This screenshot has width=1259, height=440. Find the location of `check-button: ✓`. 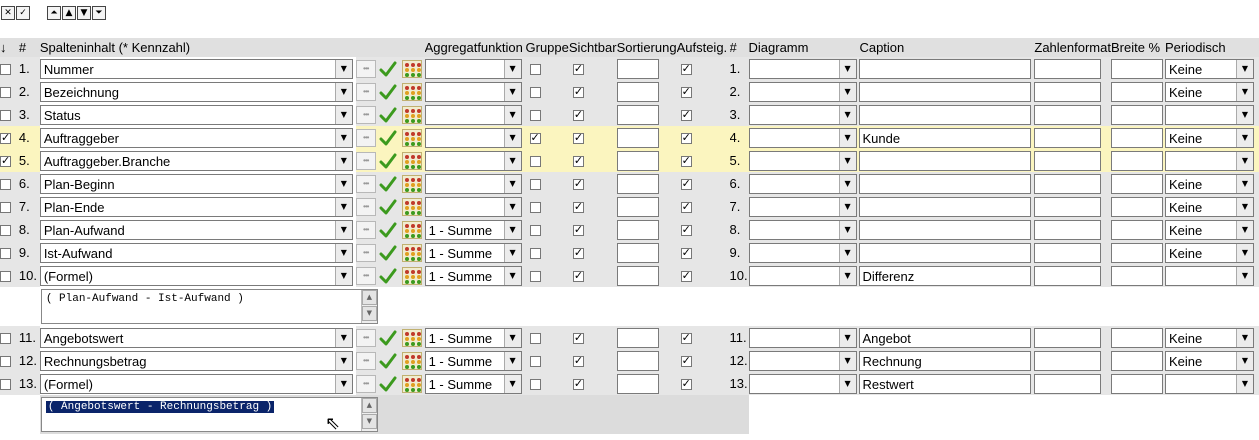

check-button: ✓ is located at coordinates (23, 13).